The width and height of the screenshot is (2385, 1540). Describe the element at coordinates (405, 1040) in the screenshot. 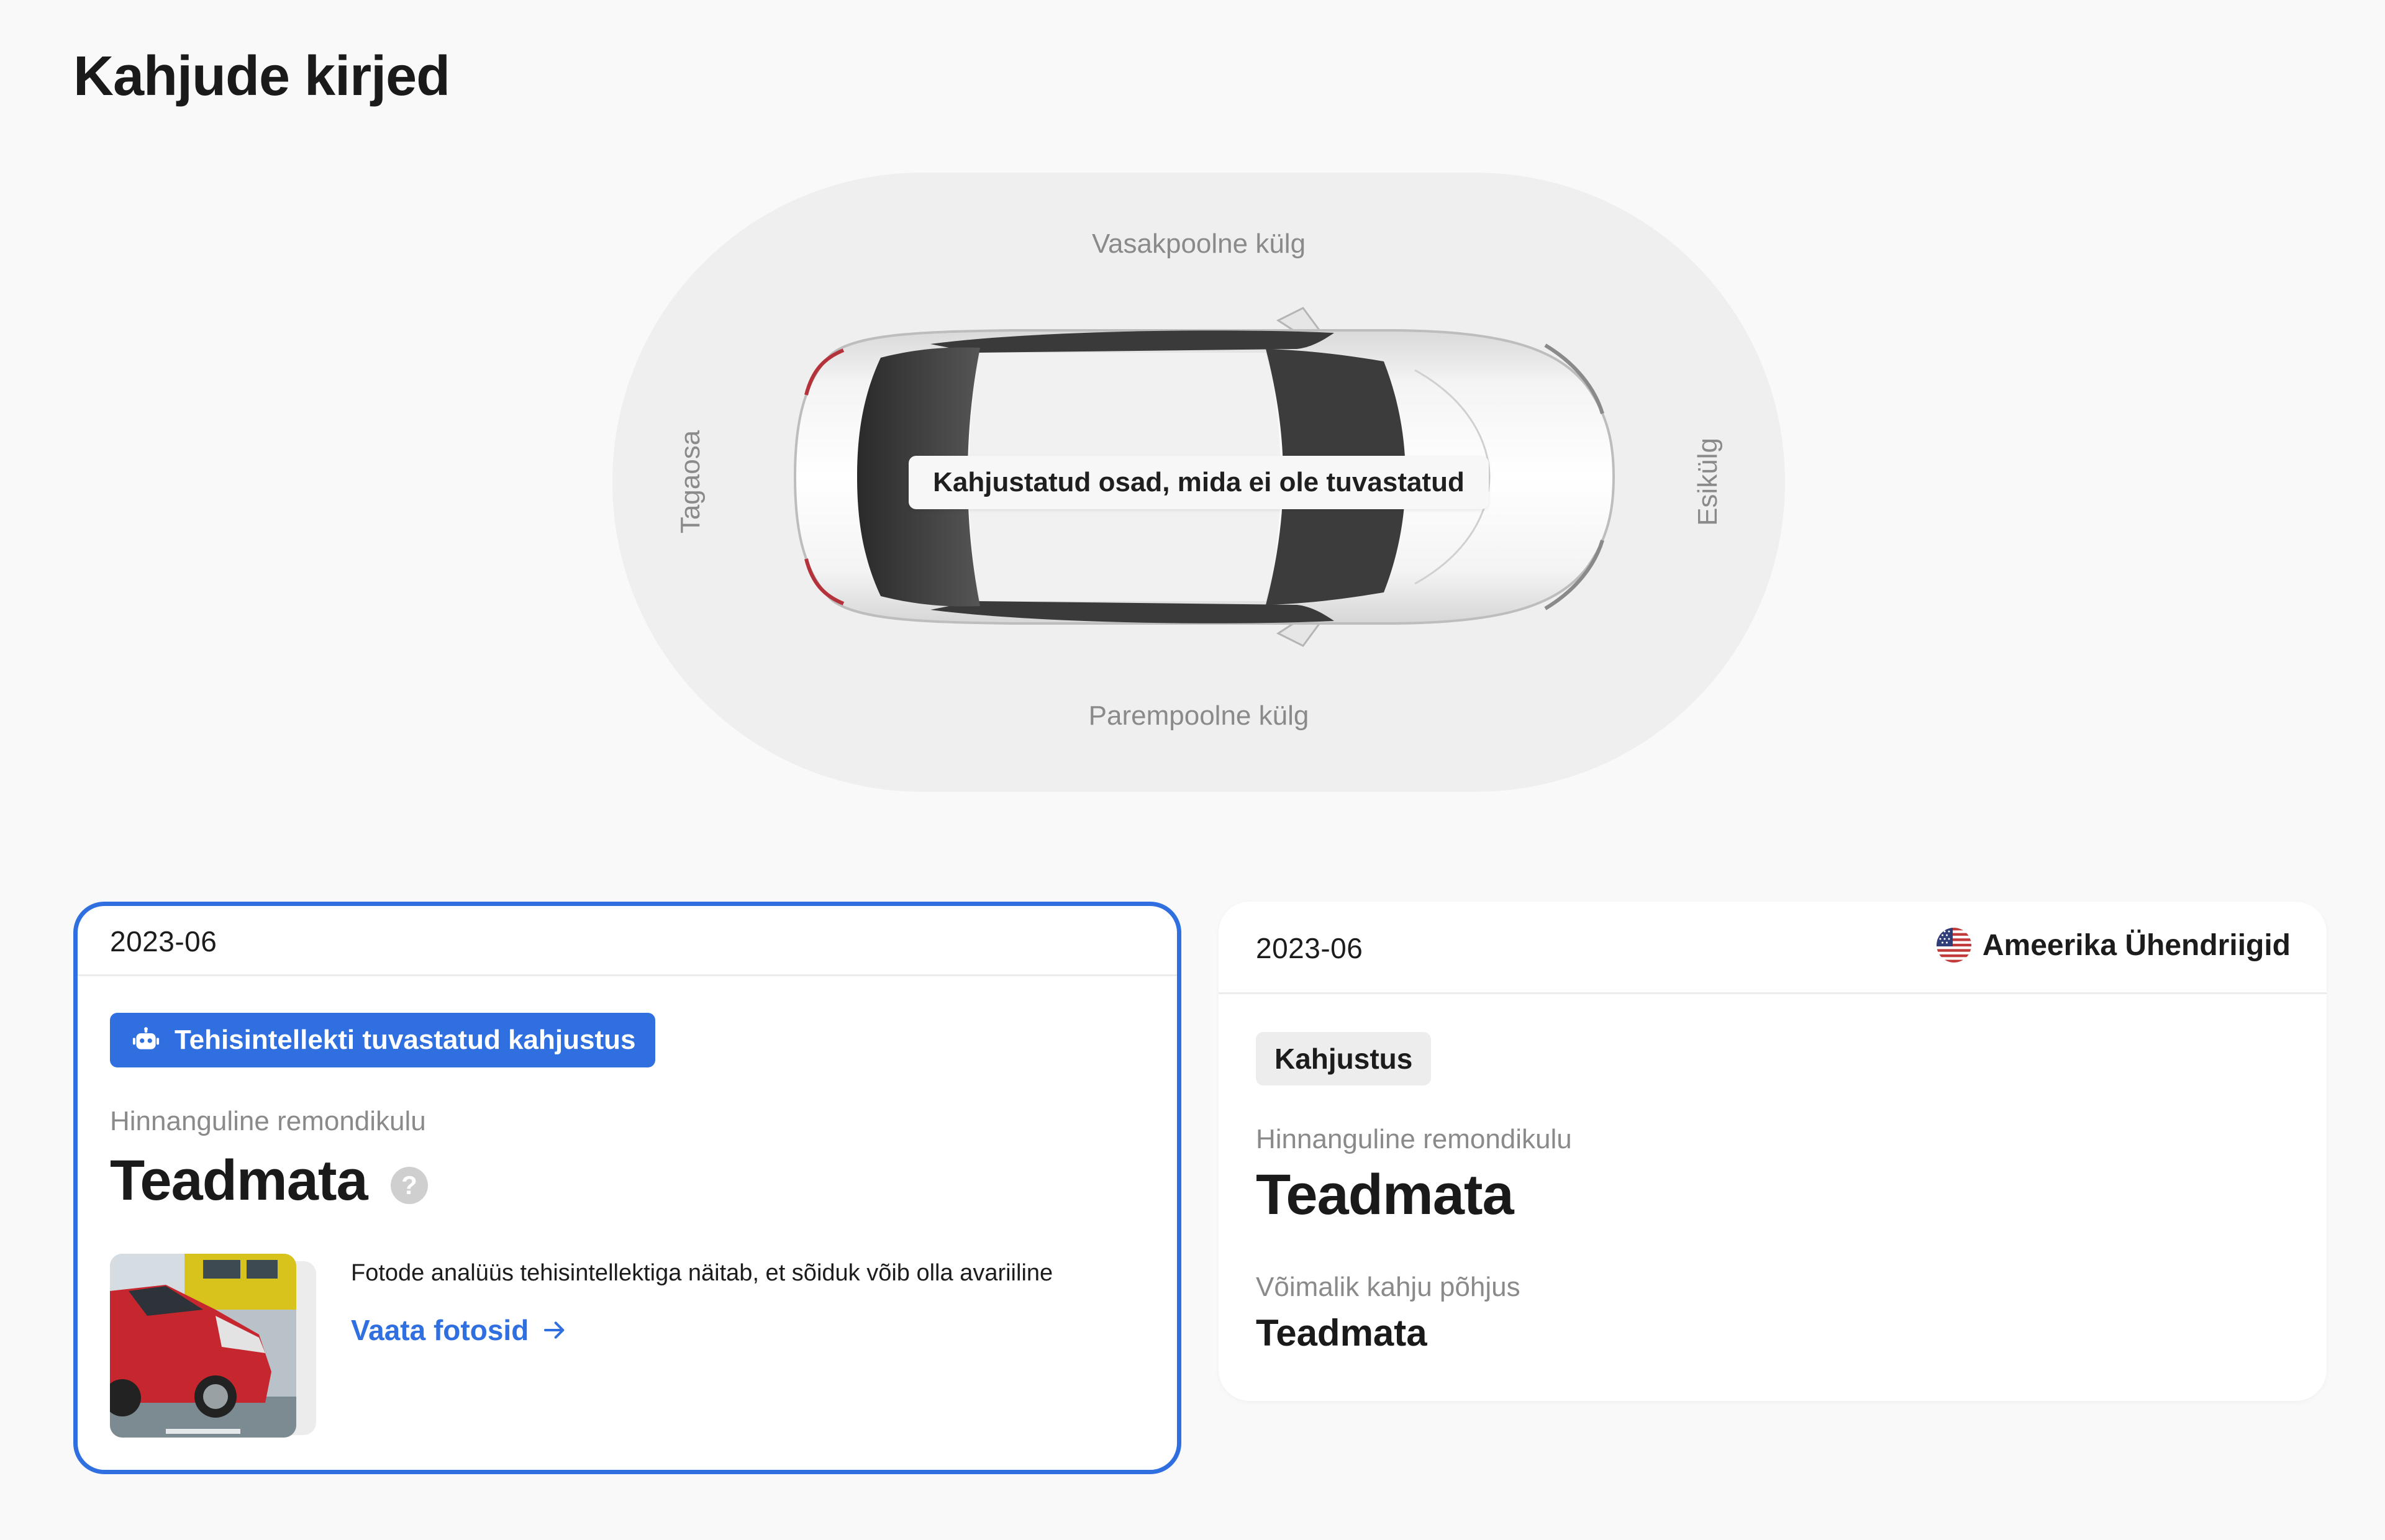

I see `ai-badge-label: Tehisintellekti tuvastatud kahjustus` at that location.